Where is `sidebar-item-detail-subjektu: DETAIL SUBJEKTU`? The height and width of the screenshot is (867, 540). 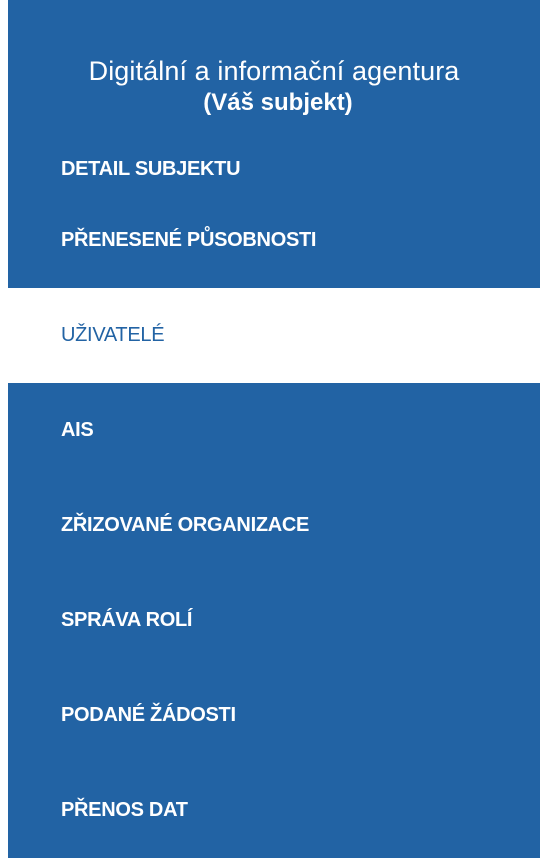 sidebar-item-detail-subjektu: DETAIL SUBJEKTU is located at coordinates (274, 171).